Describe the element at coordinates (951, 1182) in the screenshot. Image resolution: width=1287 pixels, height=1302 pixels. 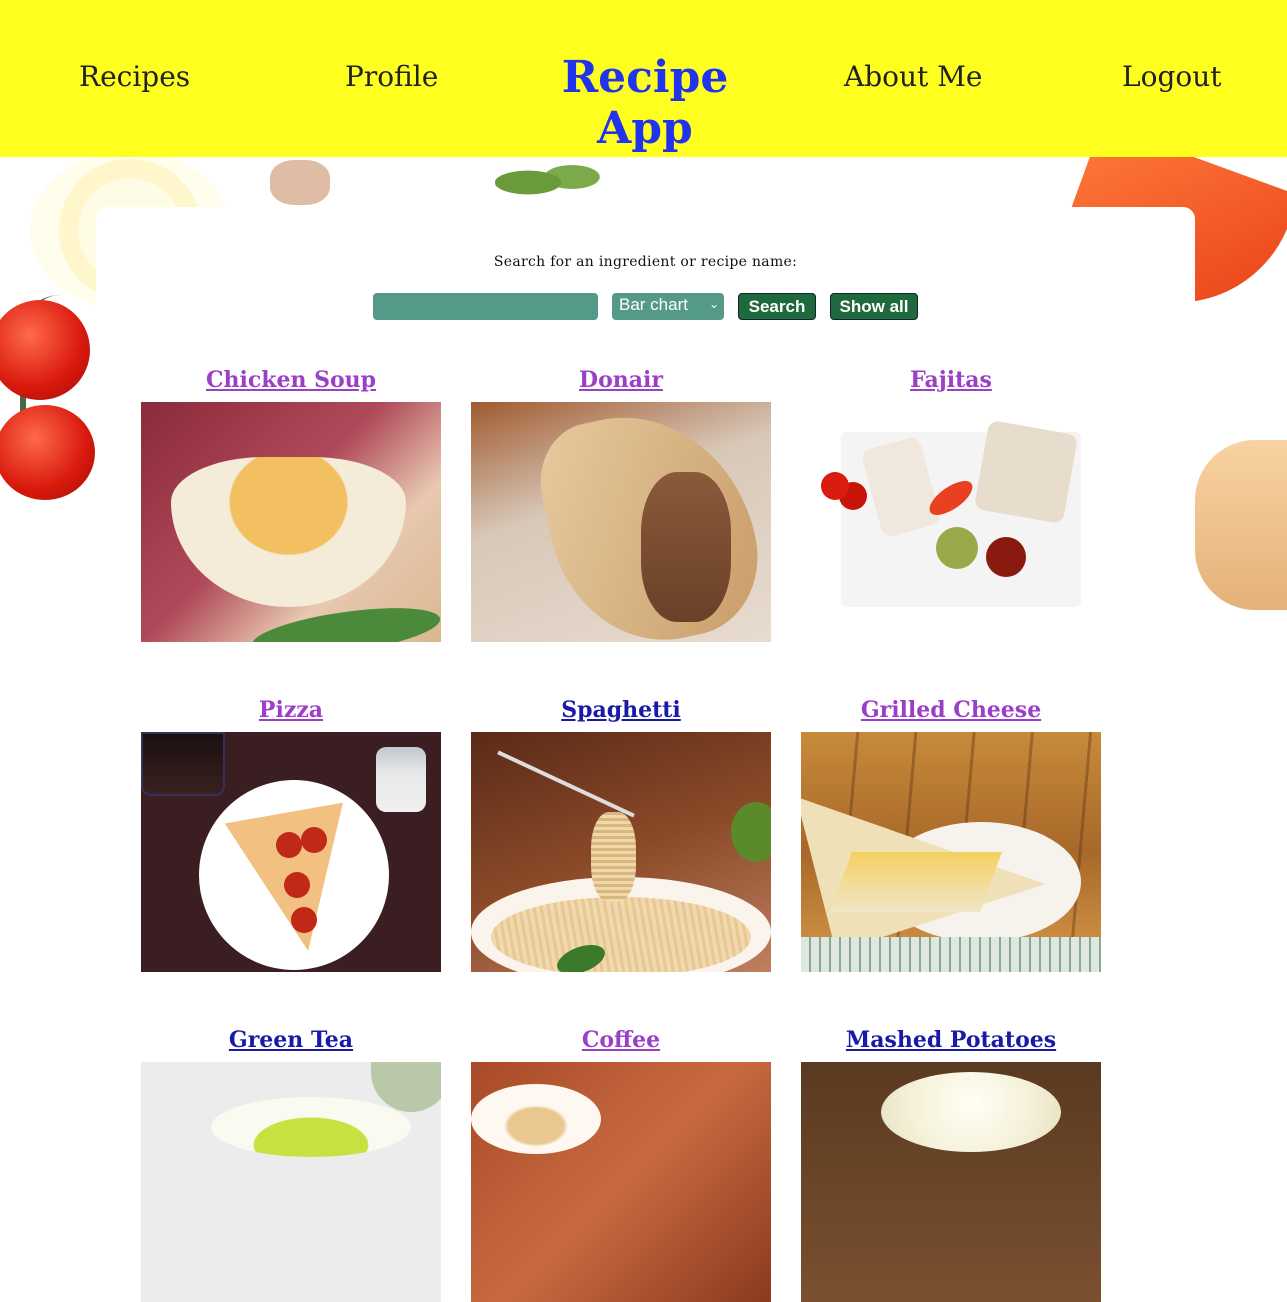
I see `mashed-potatoes-image` at that location.